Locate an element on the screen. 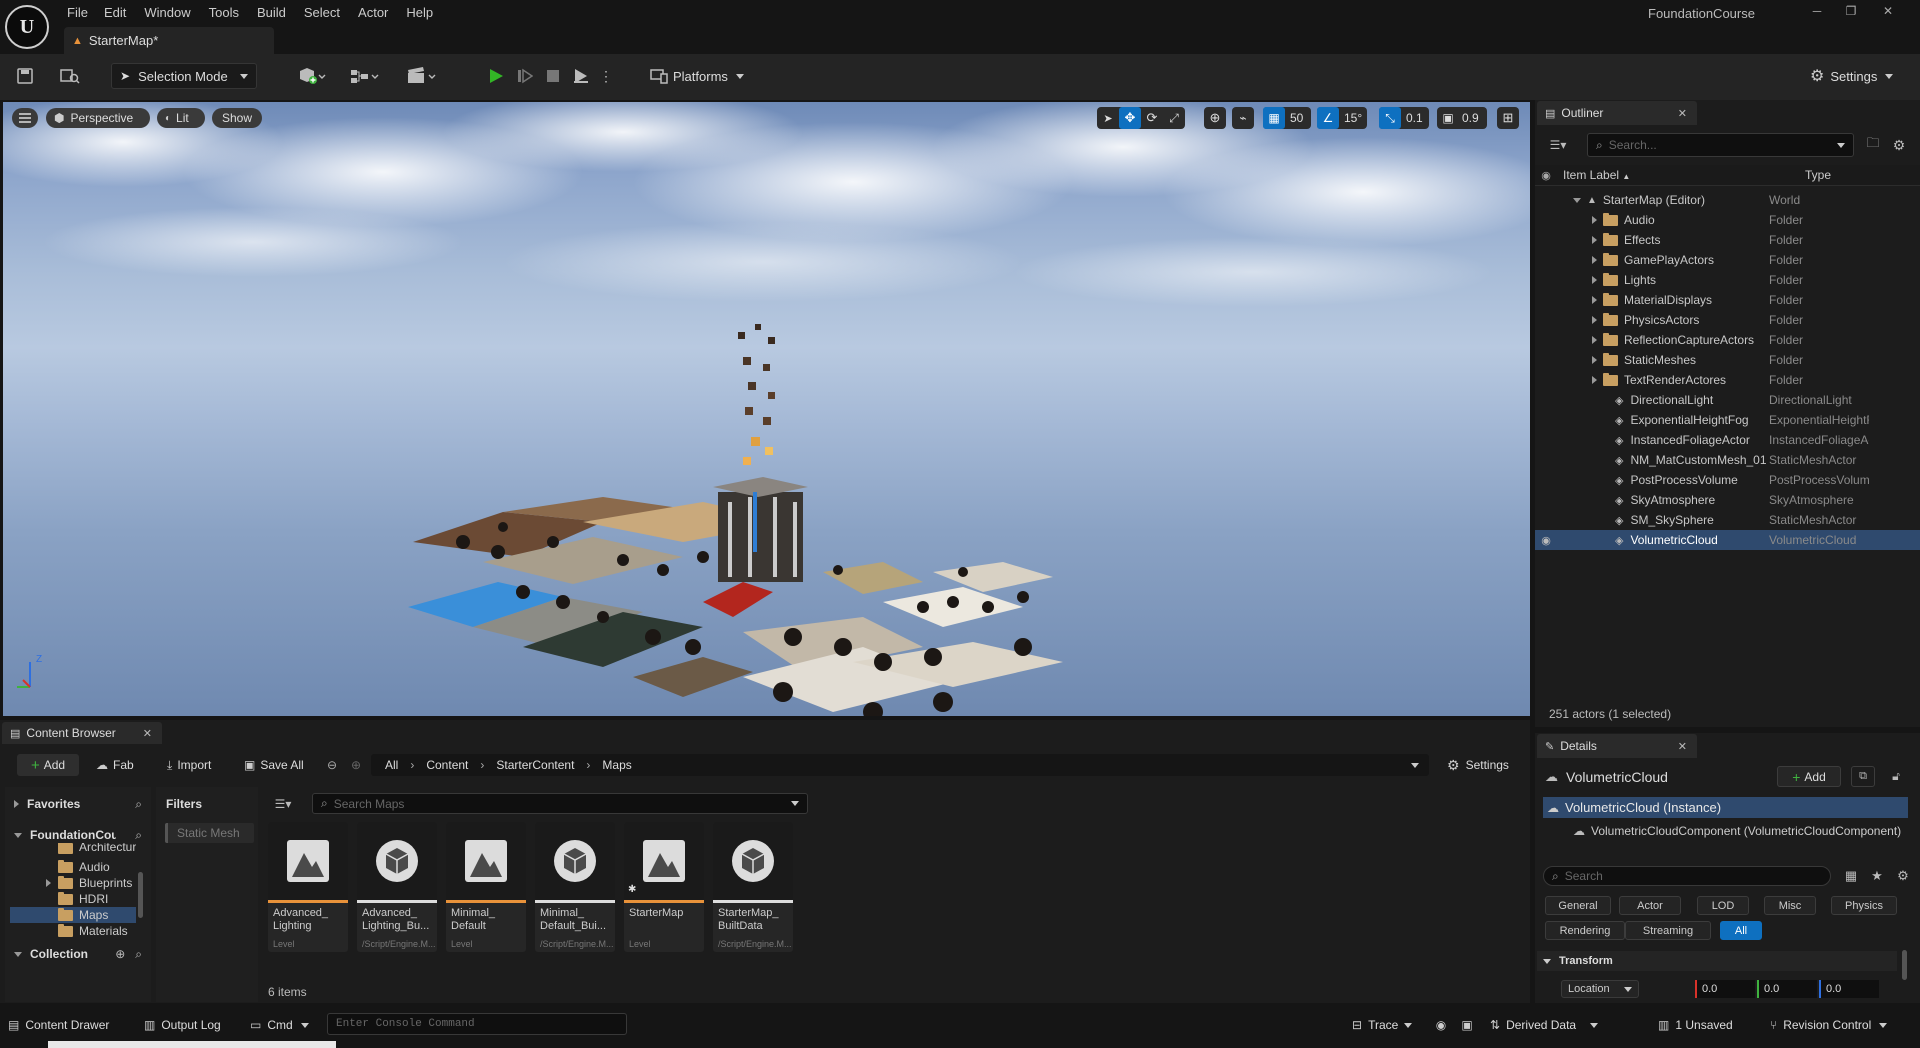 The height and width of the screenshot is (1048, 1920). scale-tool-icon: ⤢ is located at coordinates (1174, 118).